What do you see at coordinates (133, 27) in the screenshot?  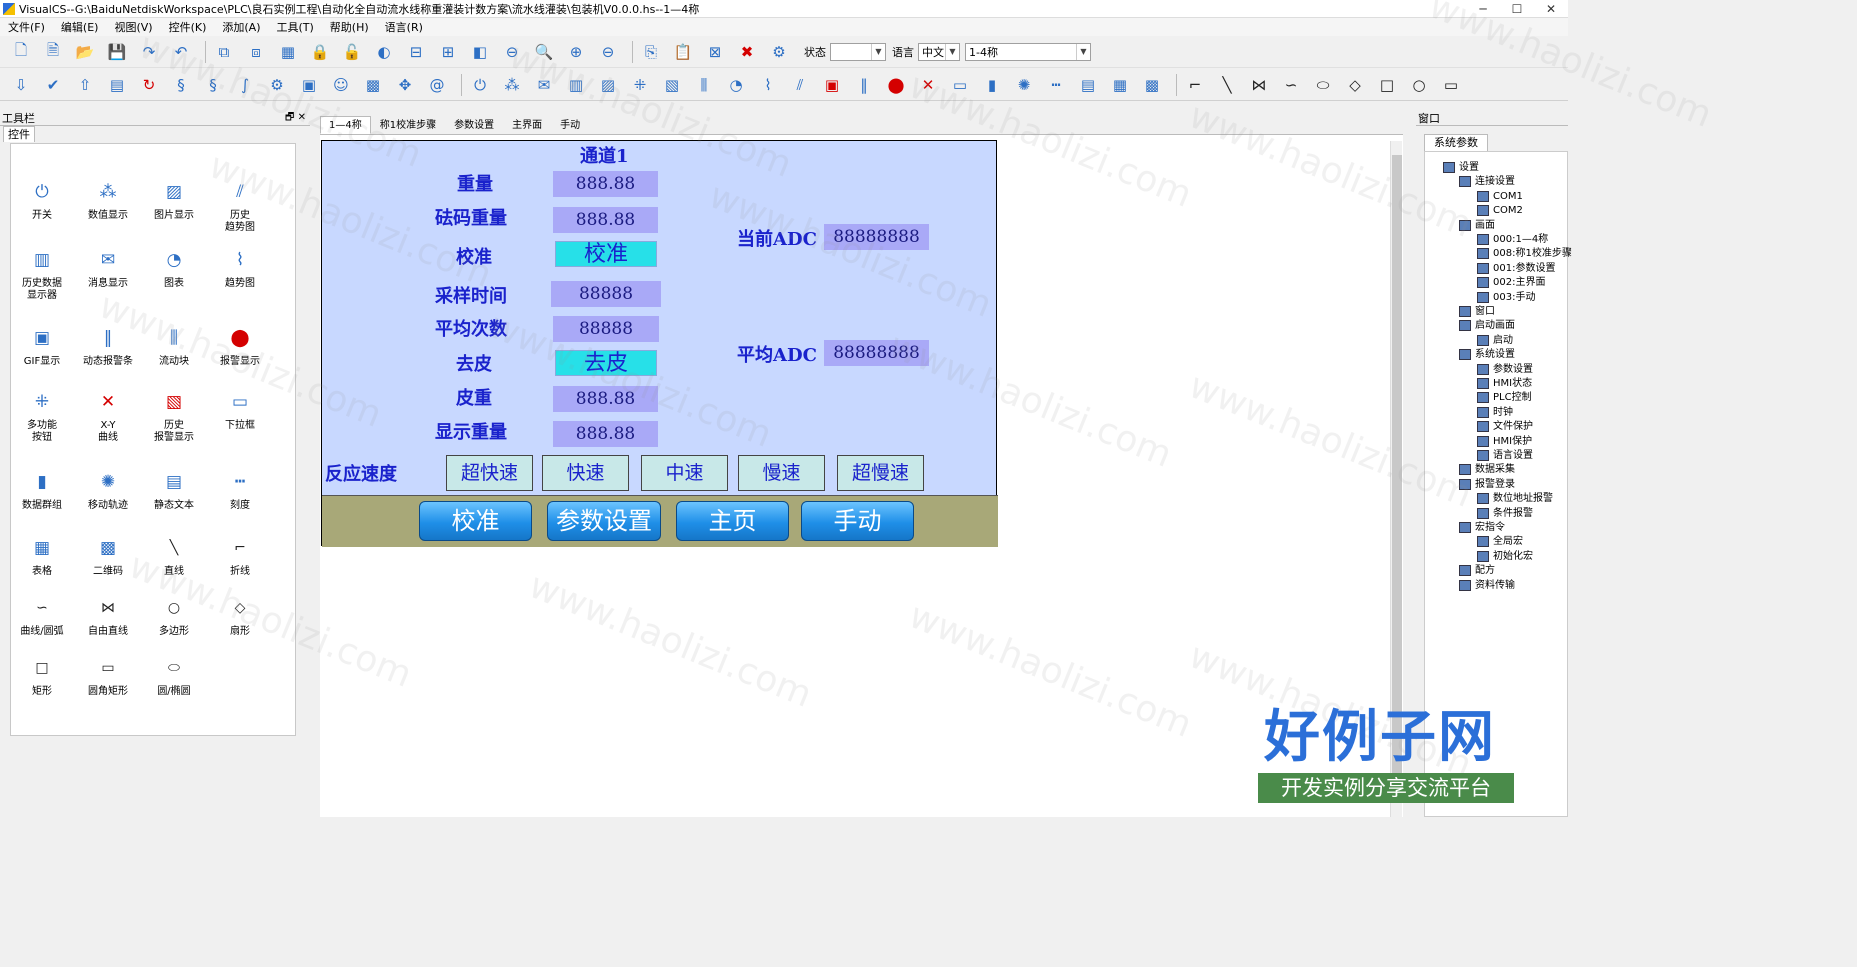 I see `menu-view: 视图(V)` at bounding box center [133, 27].